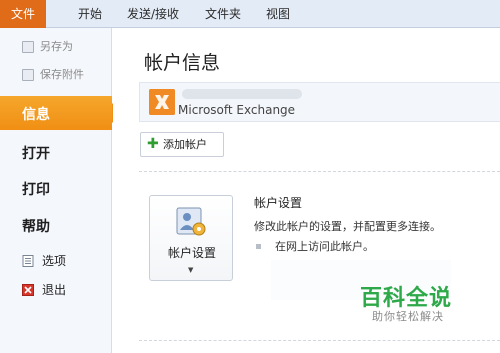 This screenshot has width=500, height=353. I want to click on page-title: 帐户信息, so click(182, 63).